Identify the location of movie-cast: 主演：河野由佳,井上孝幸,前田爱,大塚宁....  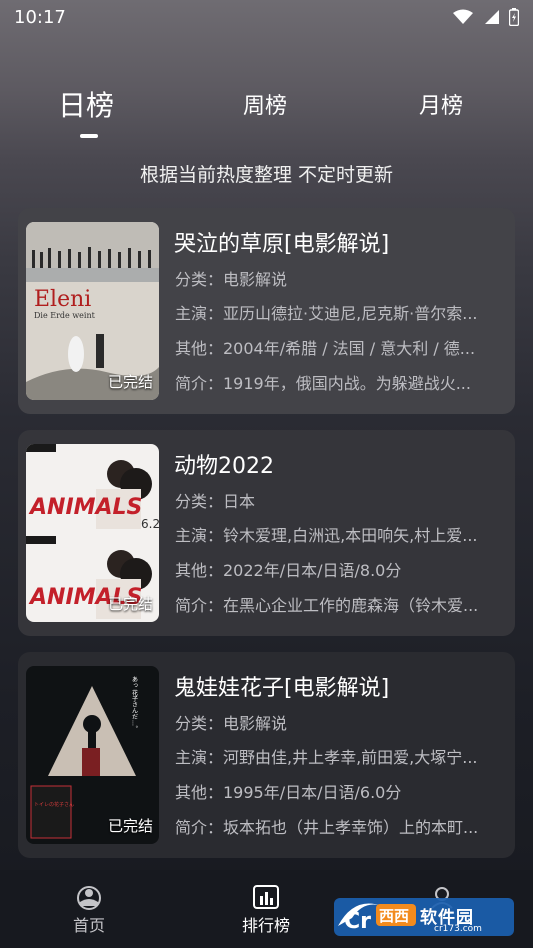
(326, 757).